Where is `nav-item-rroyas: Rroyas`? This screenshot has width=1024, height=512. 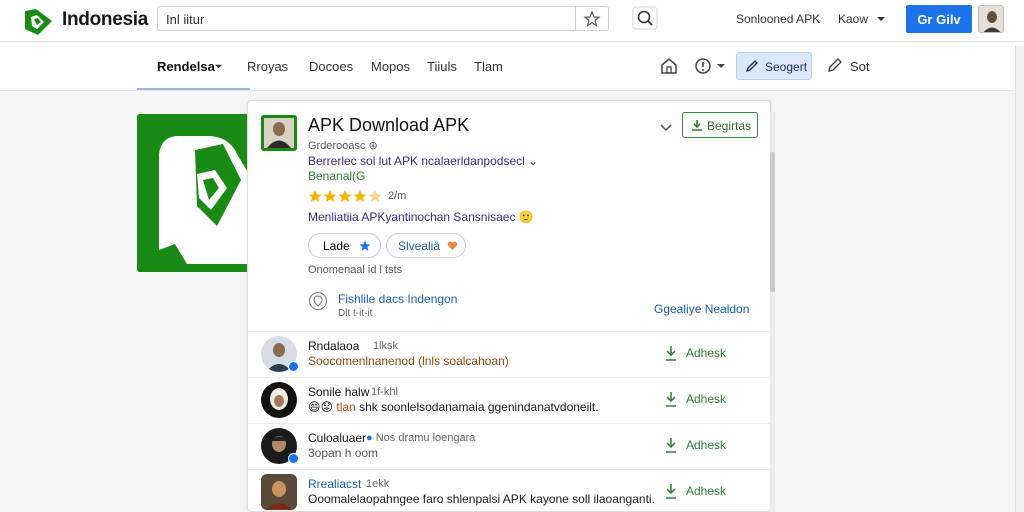
nav-item-rroyas: Rroyas is located at coordinates (267, 66).